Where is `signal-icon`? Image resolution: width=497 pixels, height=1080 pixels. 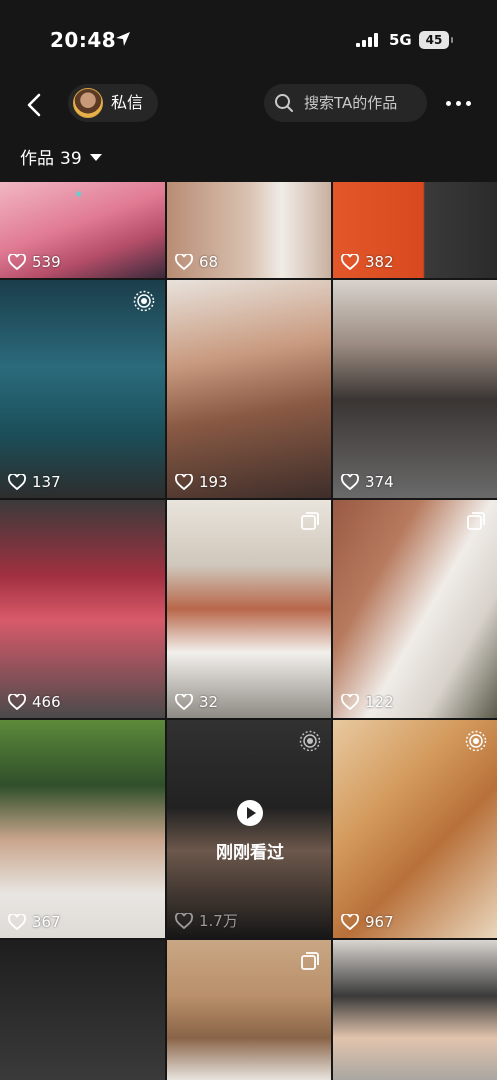 signal-icon is located at coordinates (368, 40).